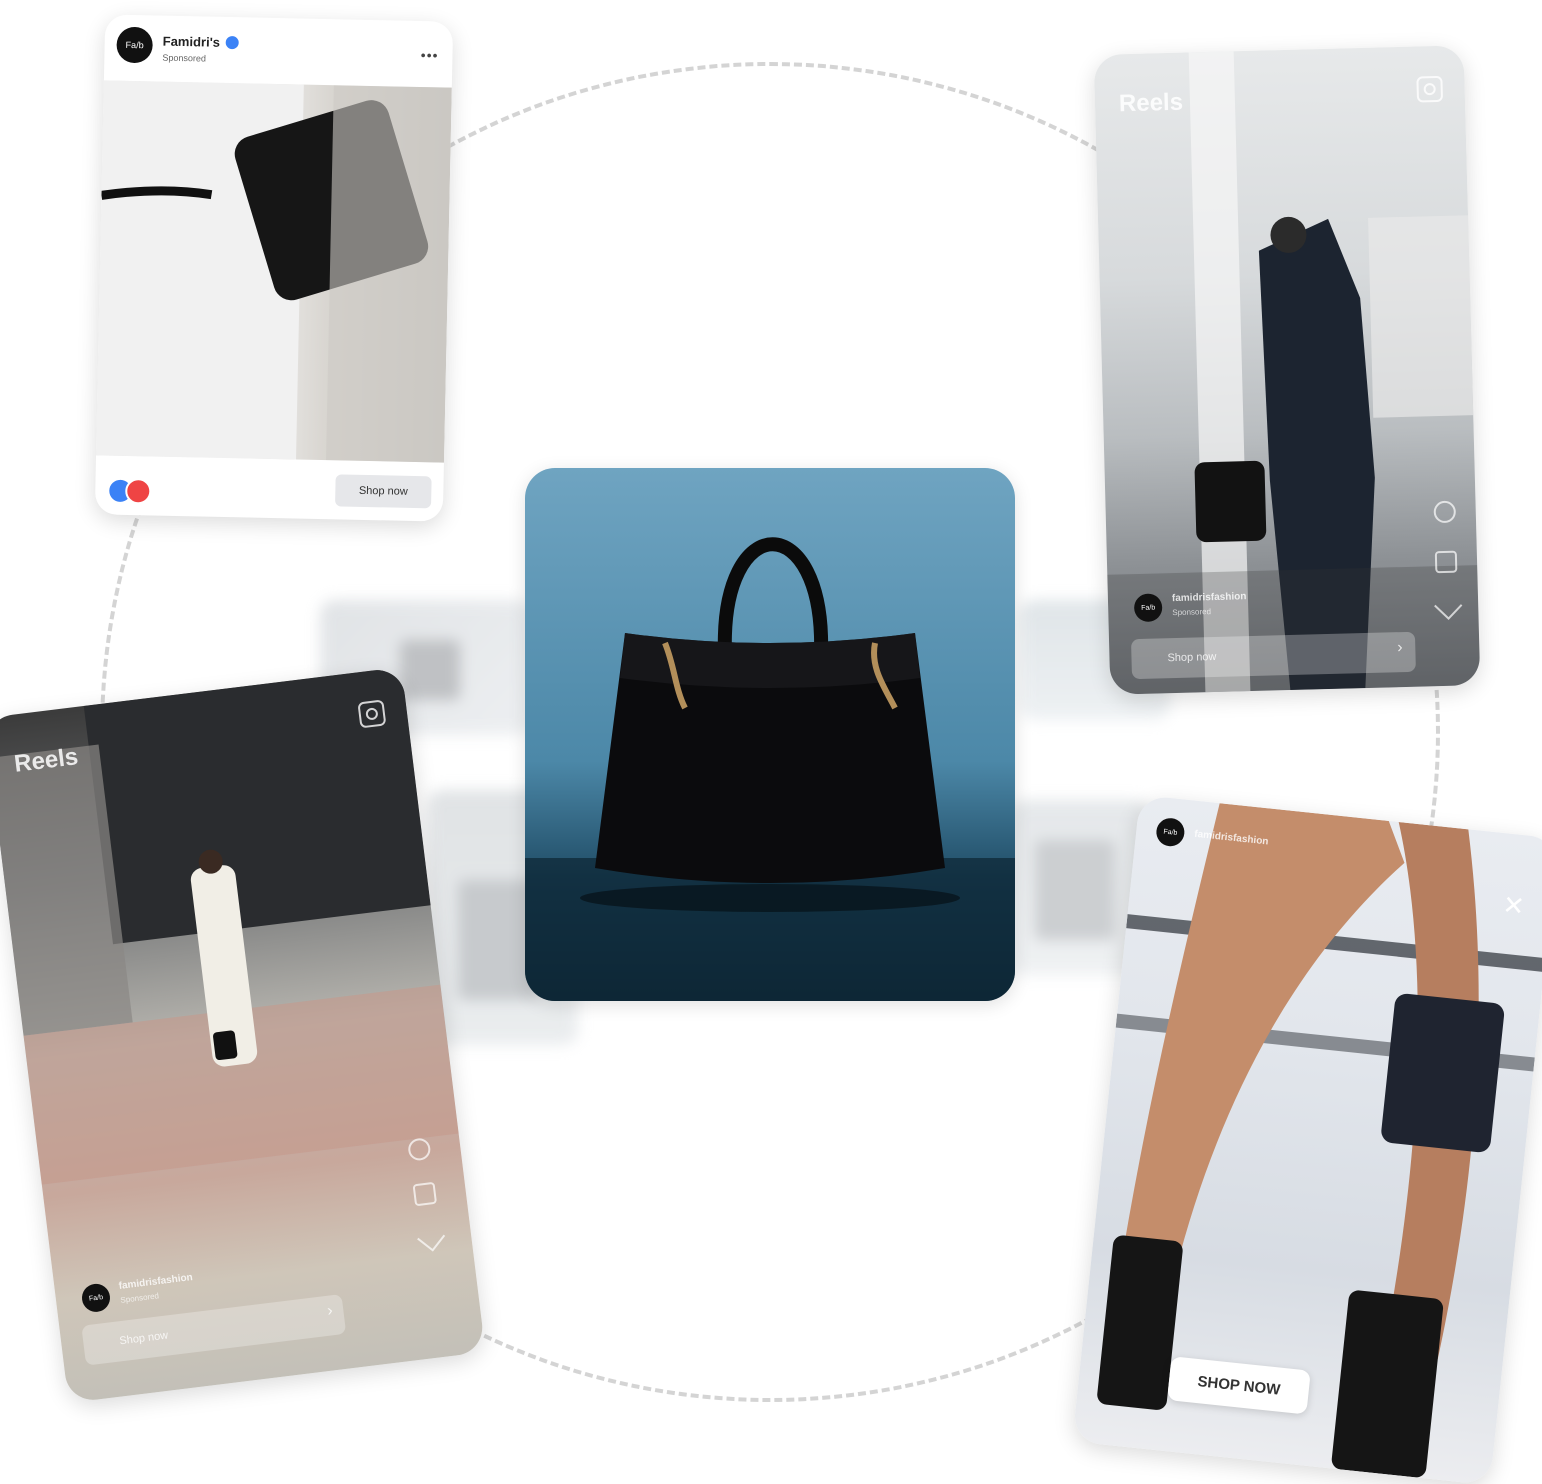  I want to click on post-footer: Shop now, so click(269, 488).